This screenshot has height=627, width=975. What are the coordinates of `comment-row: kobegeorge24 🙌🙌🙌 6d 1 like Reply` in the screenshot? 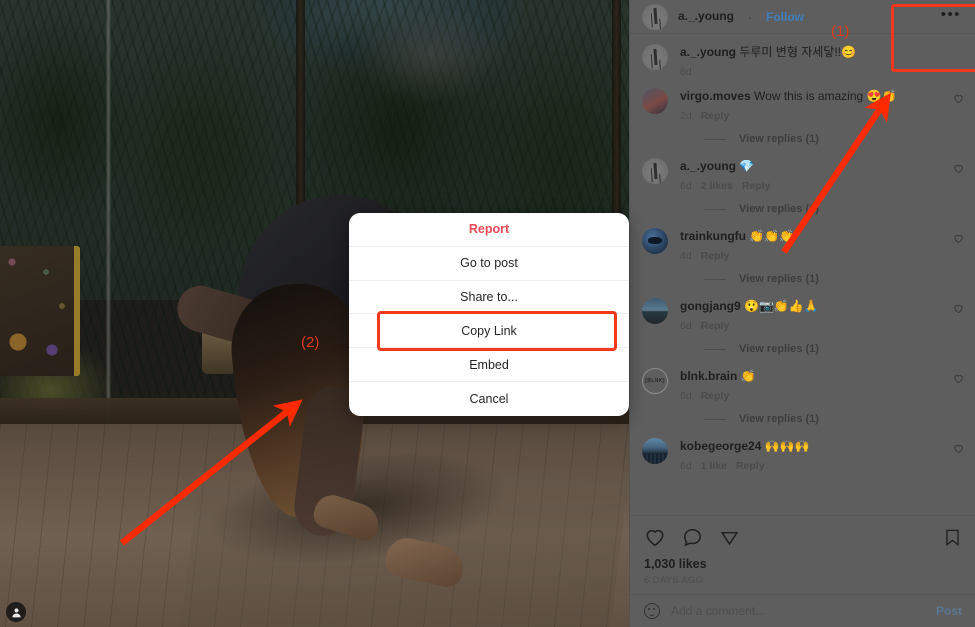 It's located at (802, 450).